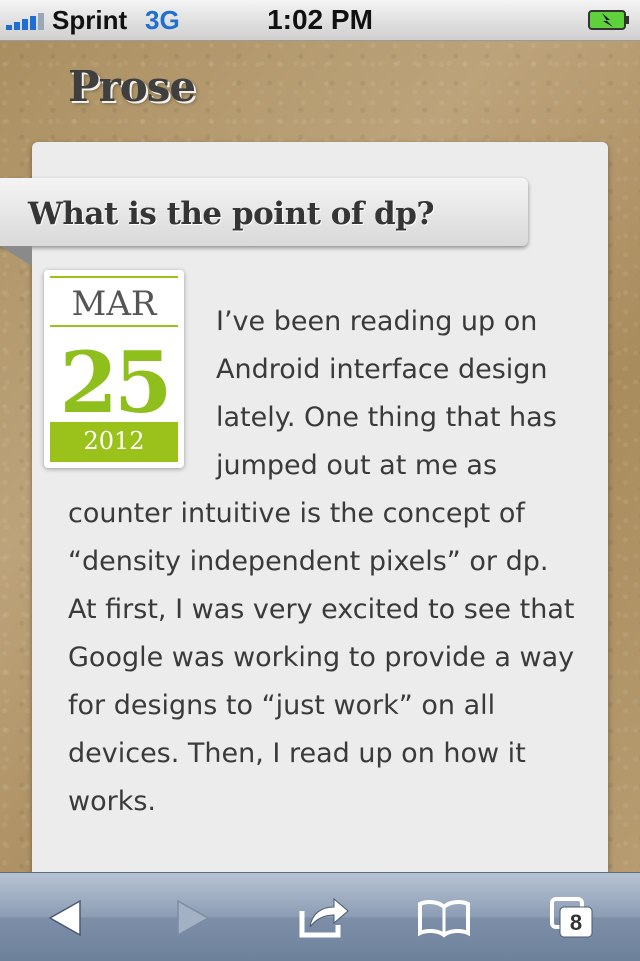 The image size is (640, 961). What do you see at coordinates (132, 86) in the screenshot?
I see `app-title: Prose` at bounding box center [132, 86].